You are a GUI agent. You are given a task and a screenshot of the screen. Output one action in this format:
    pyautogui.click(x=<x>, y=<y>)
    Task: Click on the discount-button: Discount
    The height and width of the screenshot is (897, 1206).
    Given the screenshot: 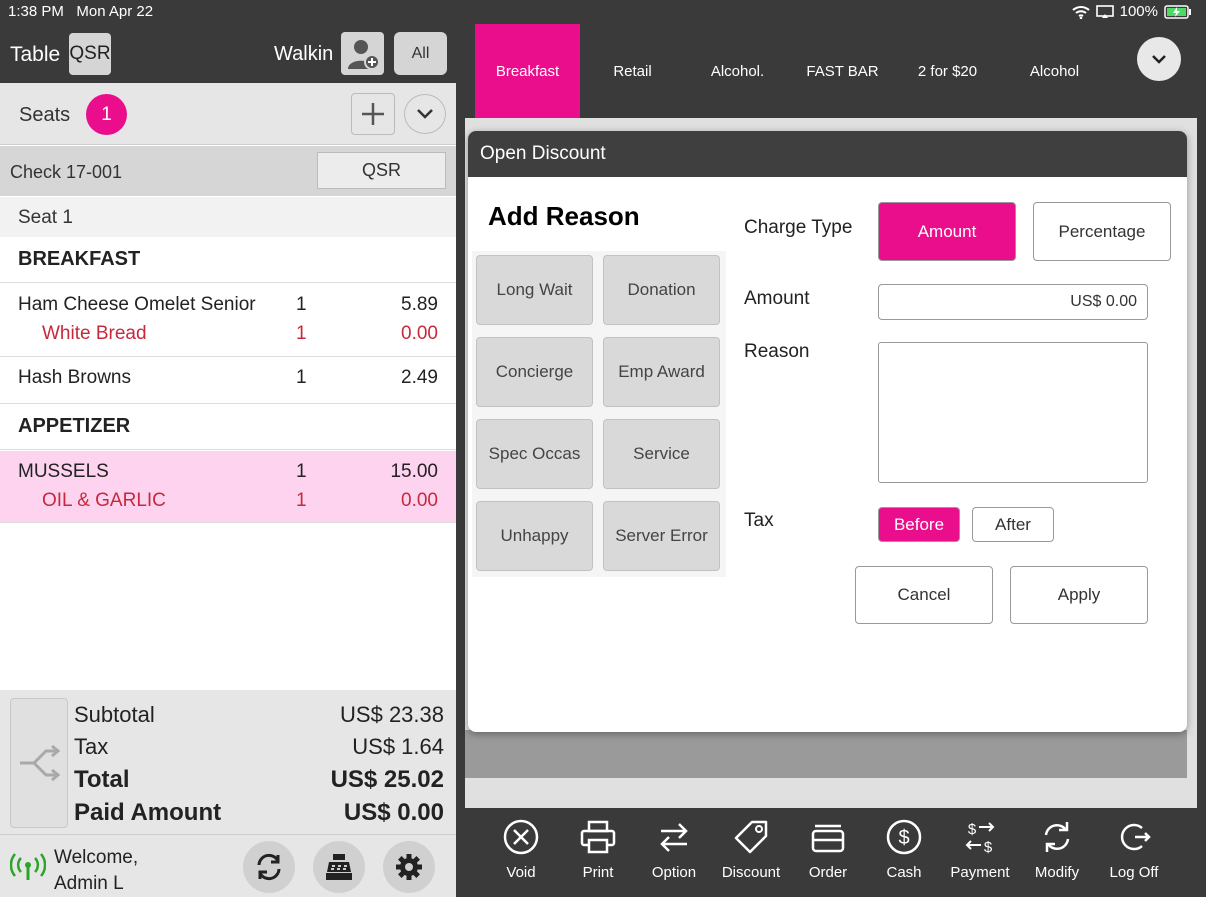 What is the action you would take?
    pyautogui.click(x=751, y=855)
    